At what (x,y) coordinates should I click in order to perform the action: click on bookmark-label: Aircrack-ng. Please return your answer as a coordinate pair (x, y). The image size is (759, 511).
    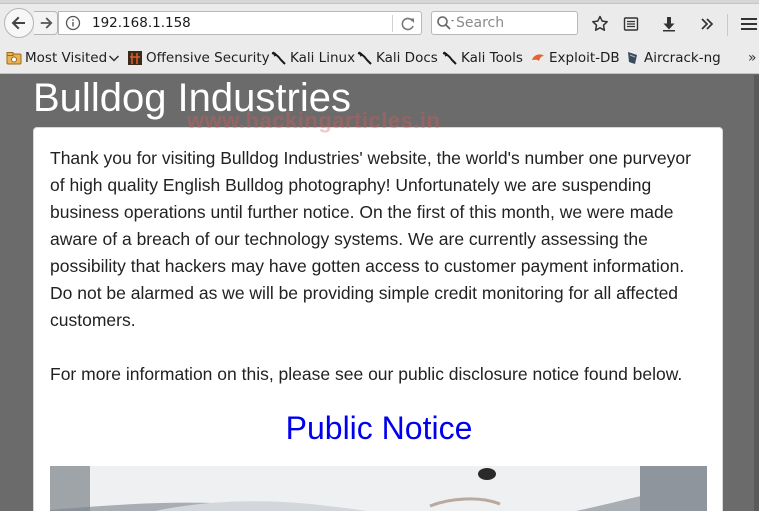
    Looking at the image, I should click on (682, 58).